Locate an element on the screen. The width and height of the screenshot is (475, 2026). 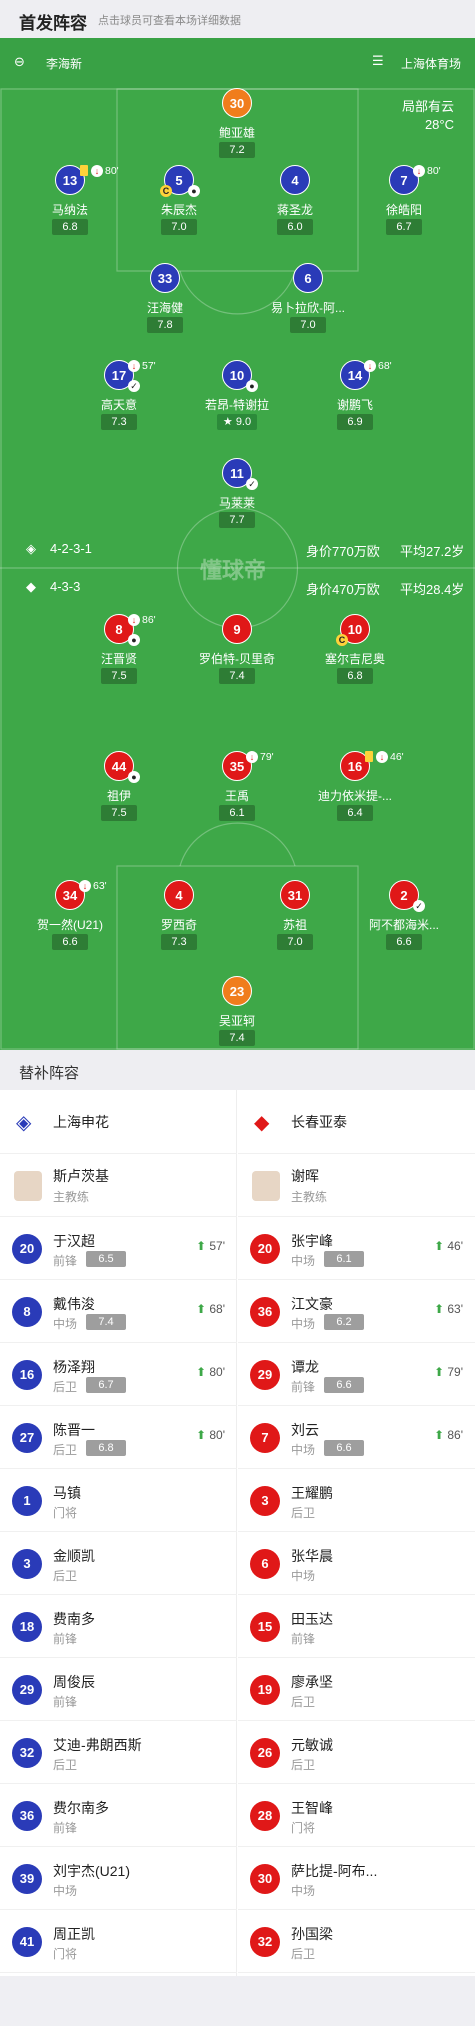
player-name: 罗西奇 is located at coordinates (178, 925).